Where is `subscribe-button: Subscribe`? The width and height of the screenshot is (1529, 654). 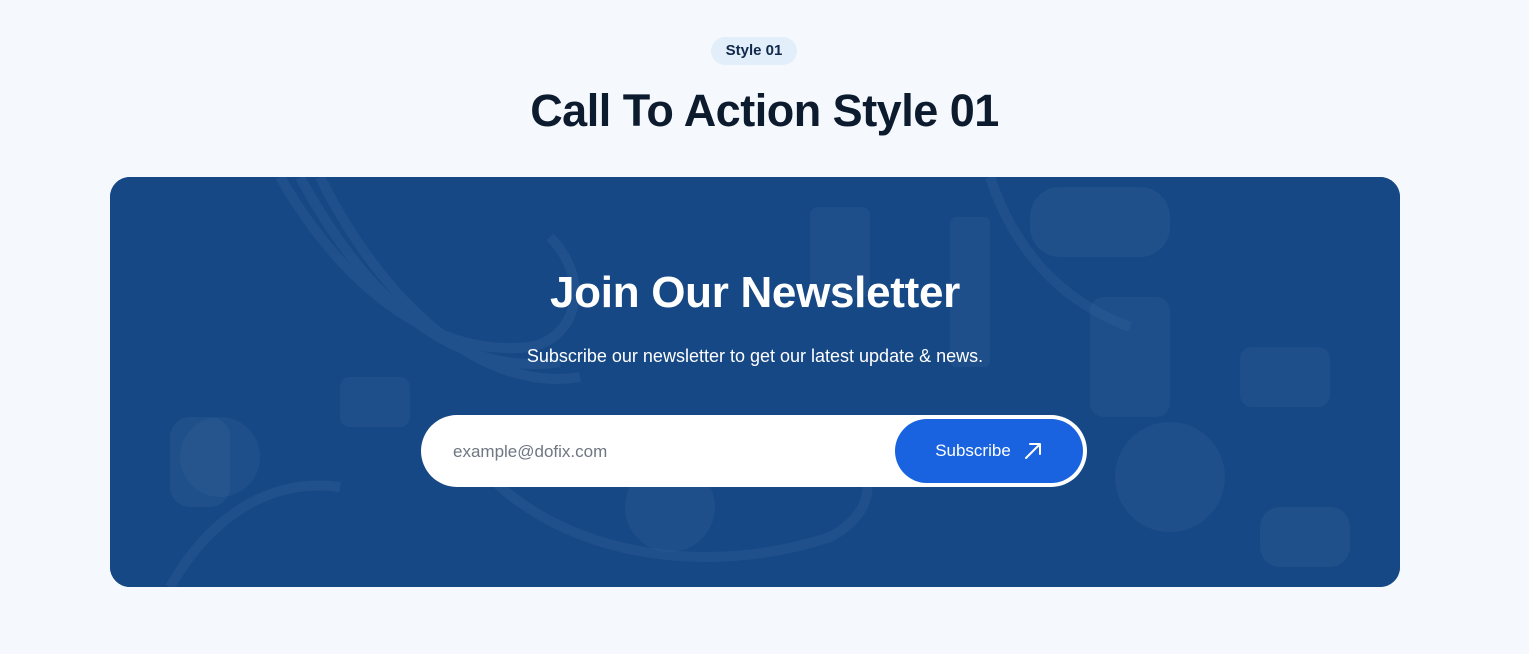 subscribe-button: Subscribe is located at coordinates (989, 451).